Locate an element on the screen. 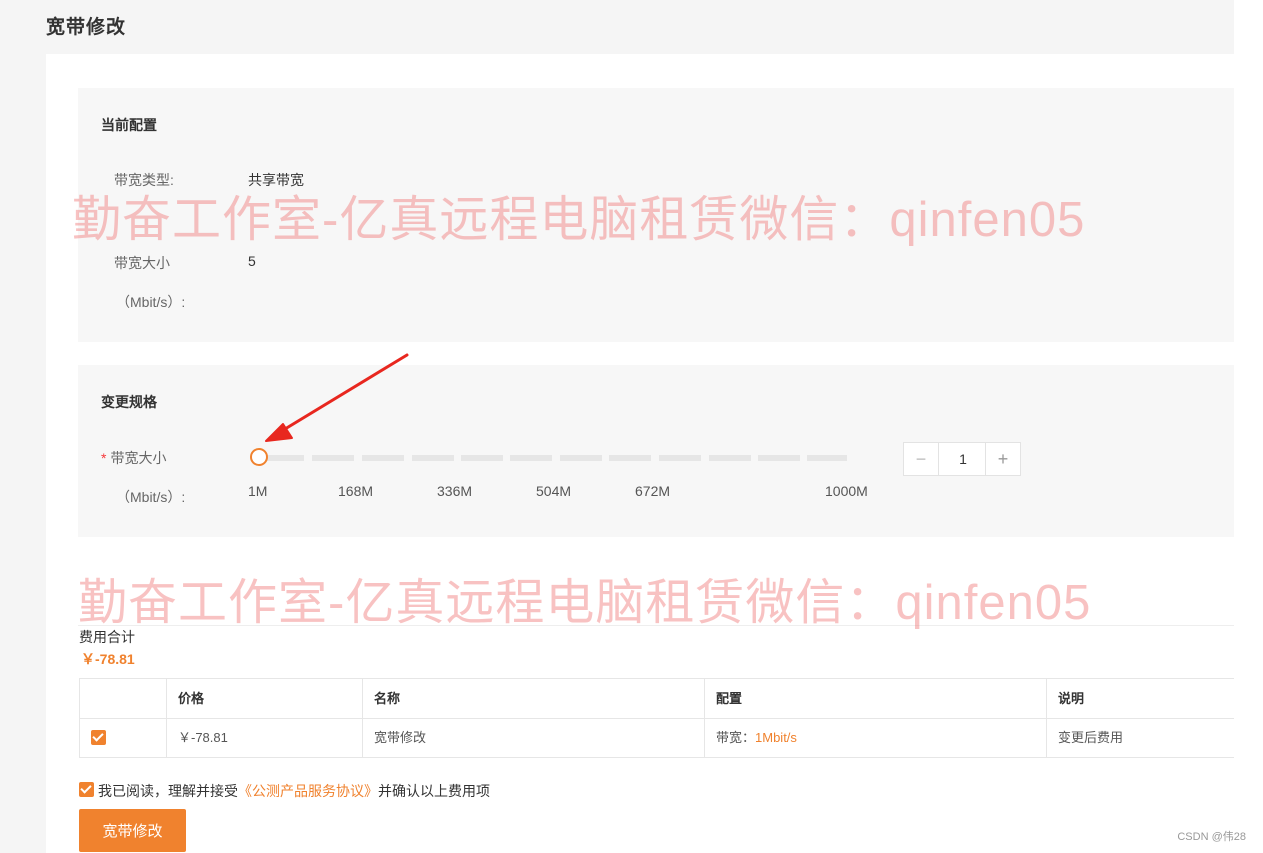 The height and width of the screenshot is (853, 1263). row-name: 宽带修改 is located at coordinates (534, 737).